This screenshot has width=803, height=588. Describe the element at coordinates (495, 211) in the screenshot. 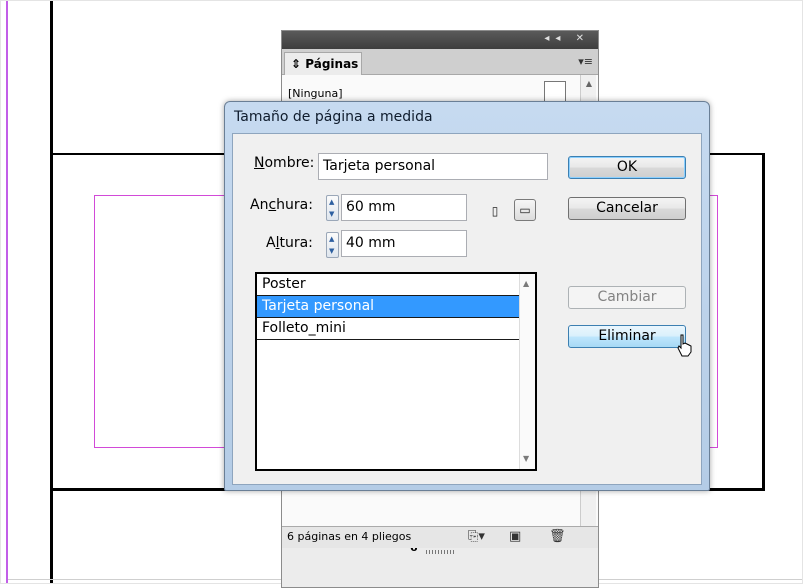

I see `portrait-orientation-icon: ▯` at that location.